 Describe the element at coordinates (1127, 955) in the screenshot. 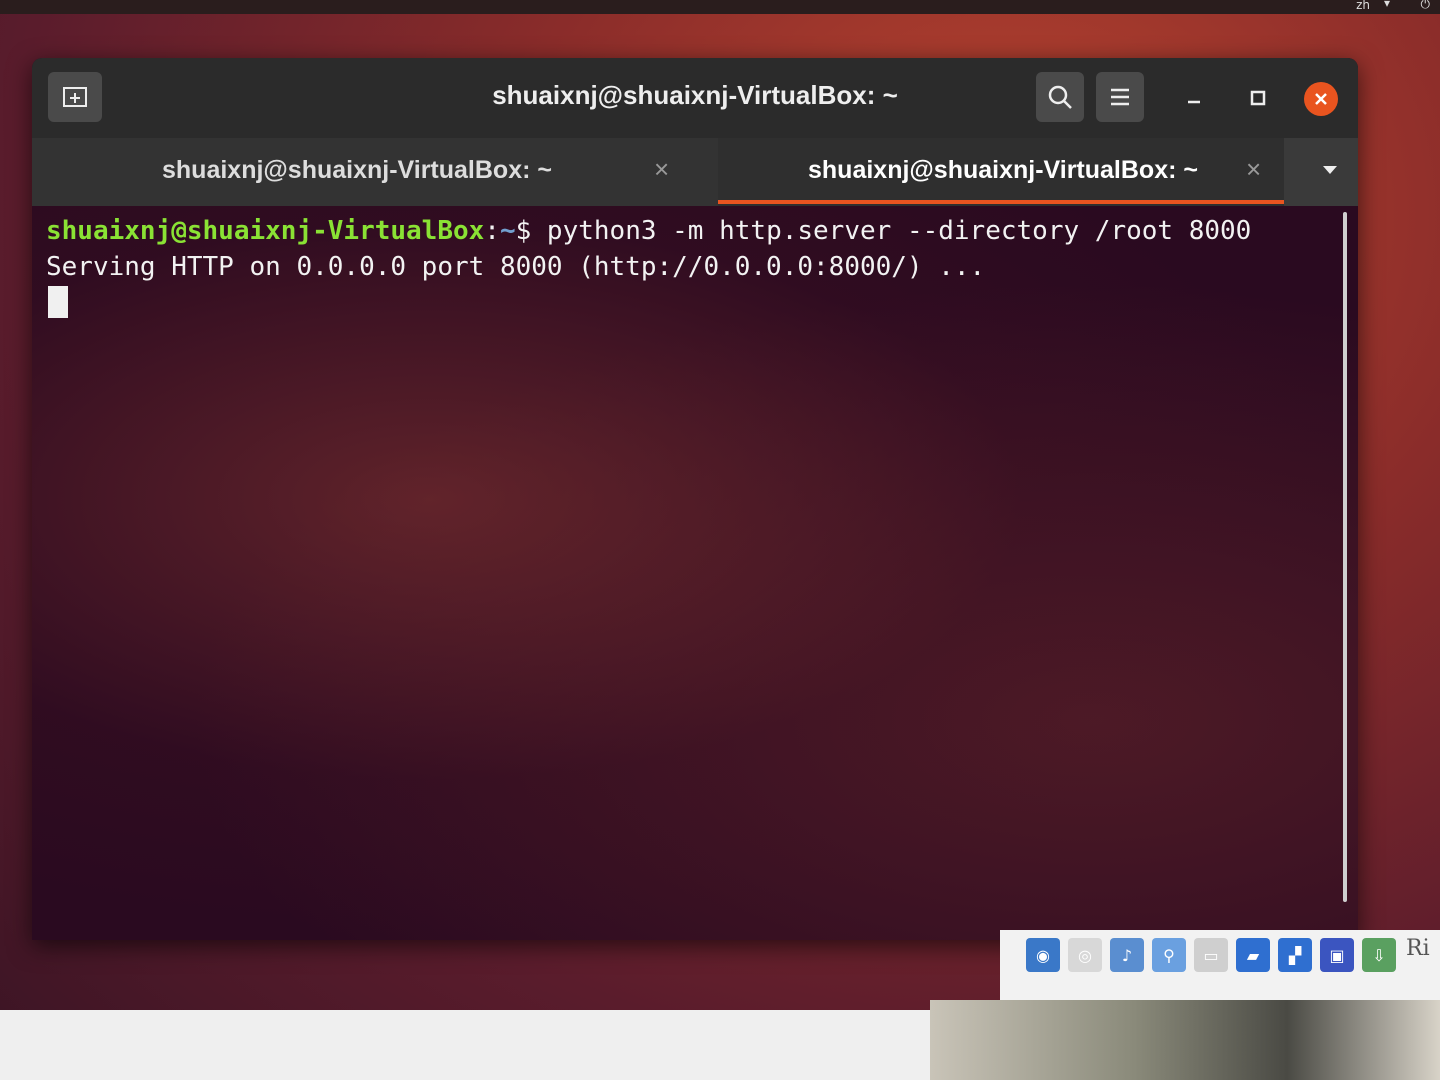

I see `audio-icon: ♪` at that location.